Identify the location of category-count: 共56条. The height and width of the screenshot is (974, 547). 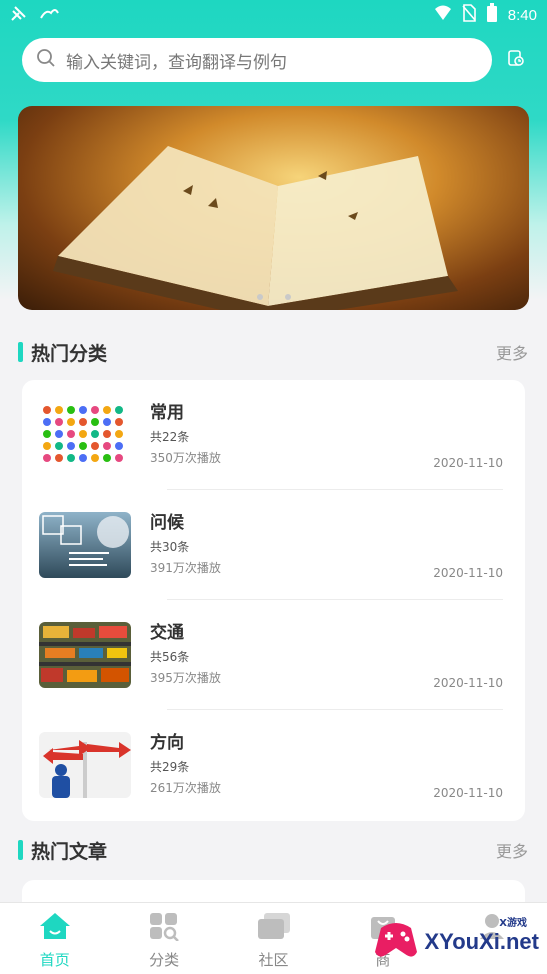
(170, 657).